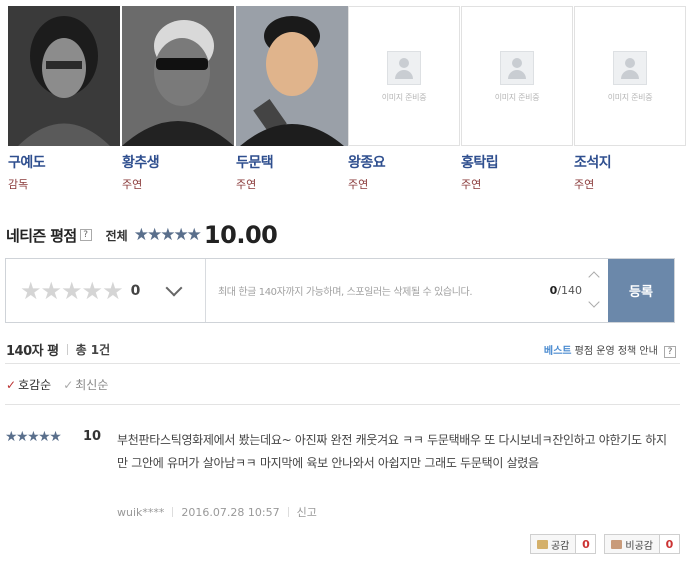 Image resolution: width=700 pixels, height=571 pixels. Describe the element at coordinates (542, 544) in the screenshot. I see `thumbs-up-icon` at that location.